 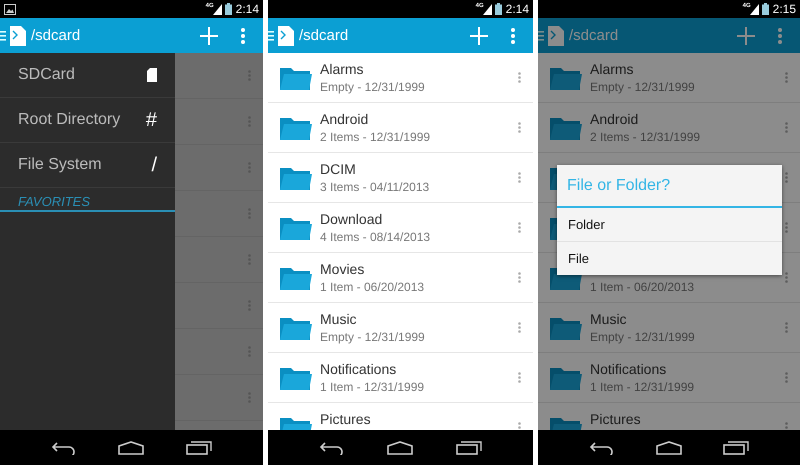 What do you see at coordinates (400, 78) in the screenshot?
I see `folder-row: Alarms Empty - 12/31/1999` at bounding box center [400, 78].